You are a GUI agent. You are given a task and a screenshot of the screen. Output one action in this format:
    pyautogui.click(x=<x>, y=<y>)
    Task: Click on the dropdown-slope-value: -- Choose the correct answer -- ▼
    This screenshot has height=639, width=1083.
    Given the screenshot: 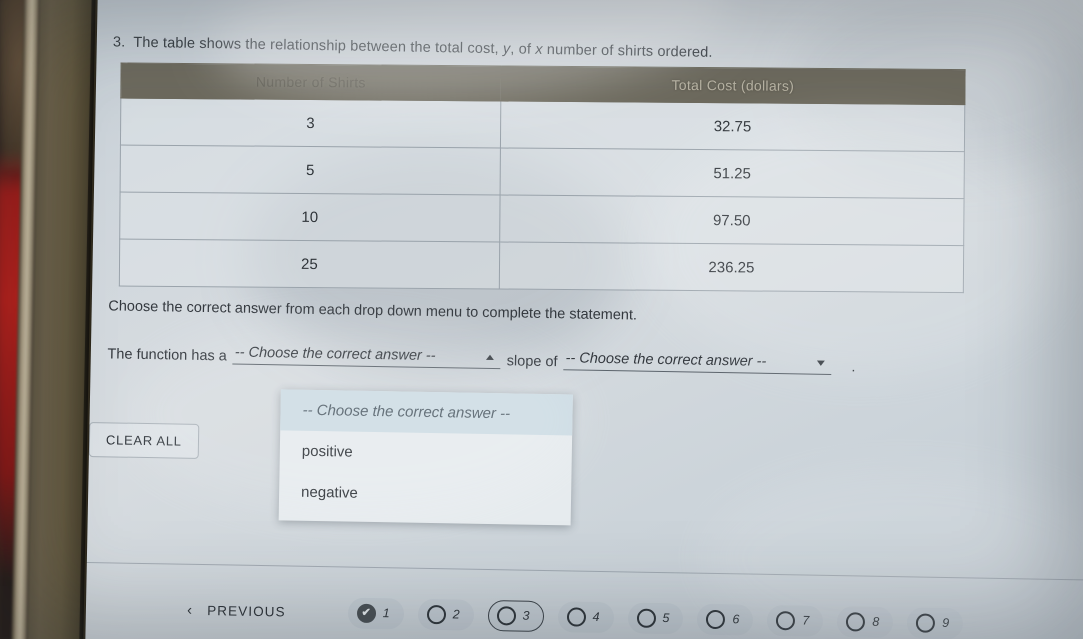 What is the action you would take?
    pyautogui.click(x=697, y=362)
    